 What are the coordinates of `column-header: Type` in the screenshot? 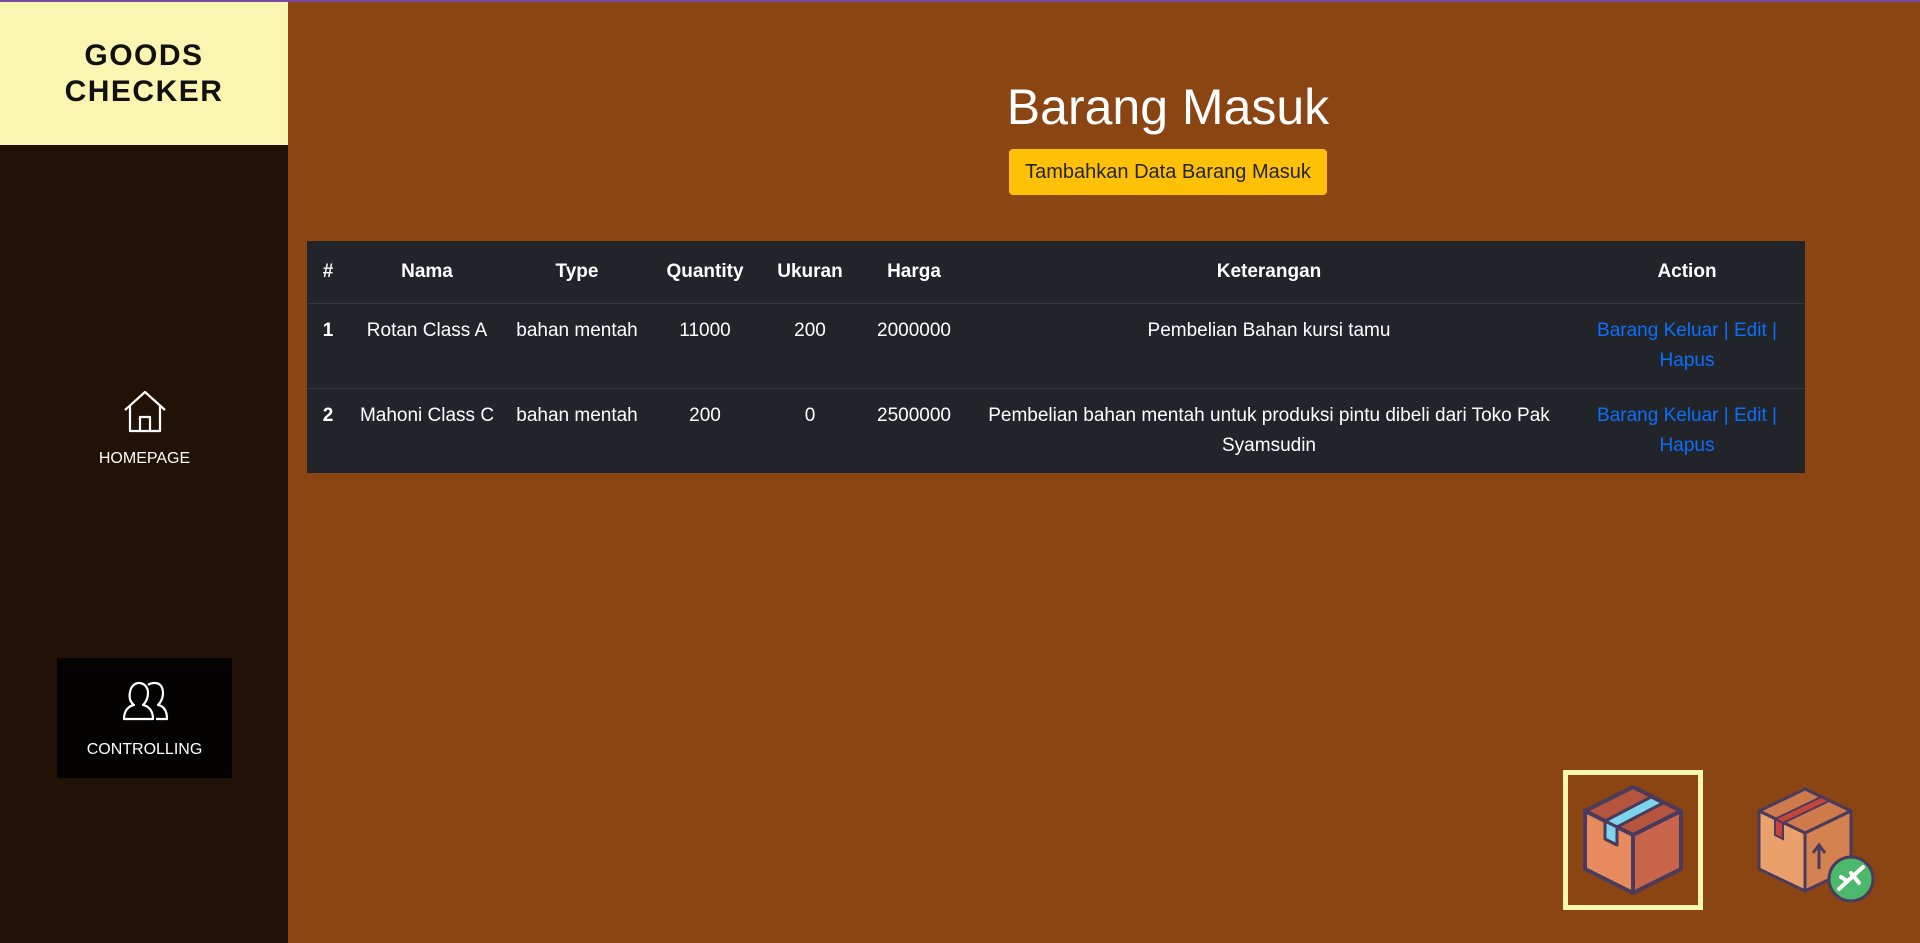 It's located at (577, 272).